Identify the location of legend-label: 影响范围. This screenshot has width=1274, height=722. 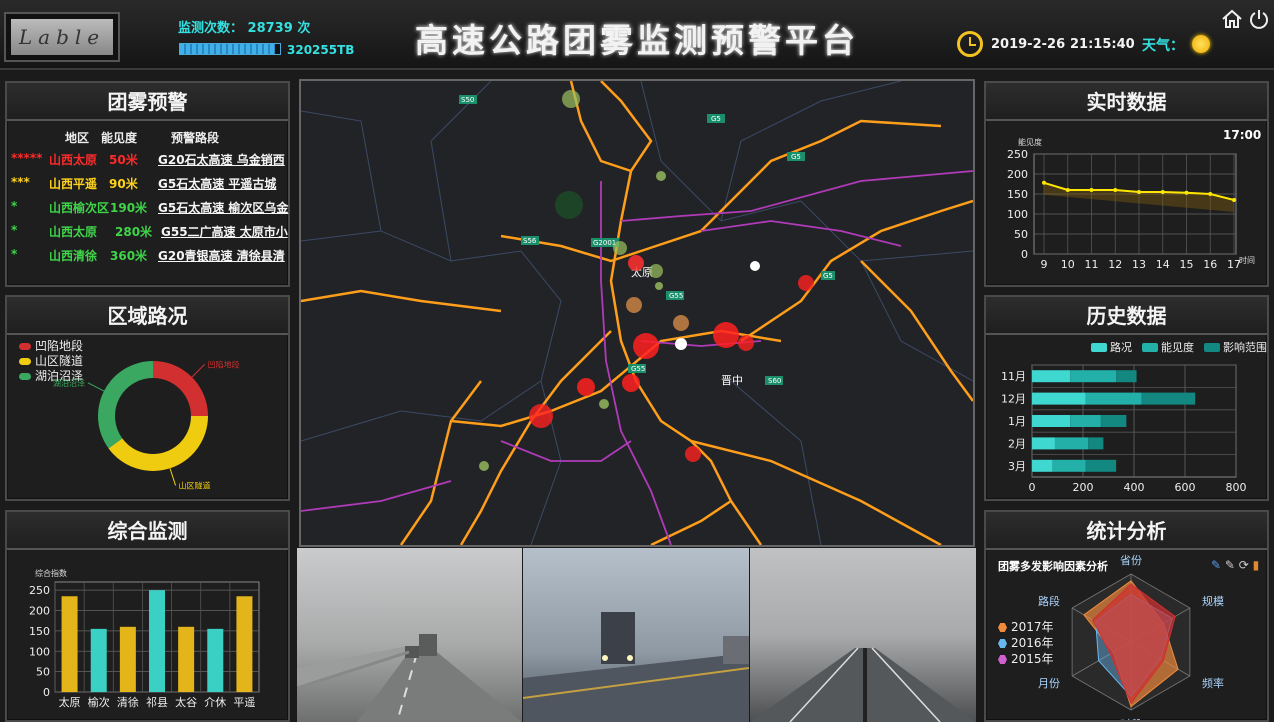
(1245, 347).